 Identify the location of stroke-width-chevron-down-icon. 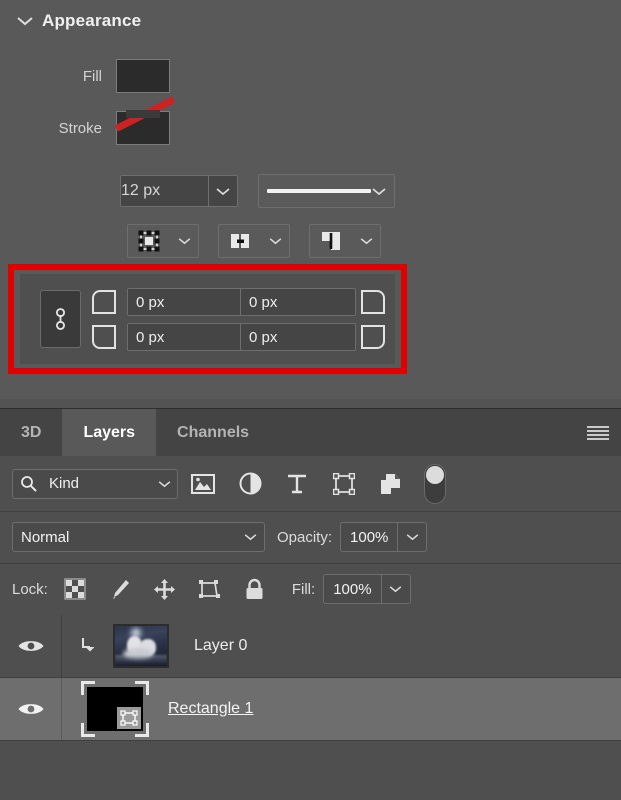
(223, 191).